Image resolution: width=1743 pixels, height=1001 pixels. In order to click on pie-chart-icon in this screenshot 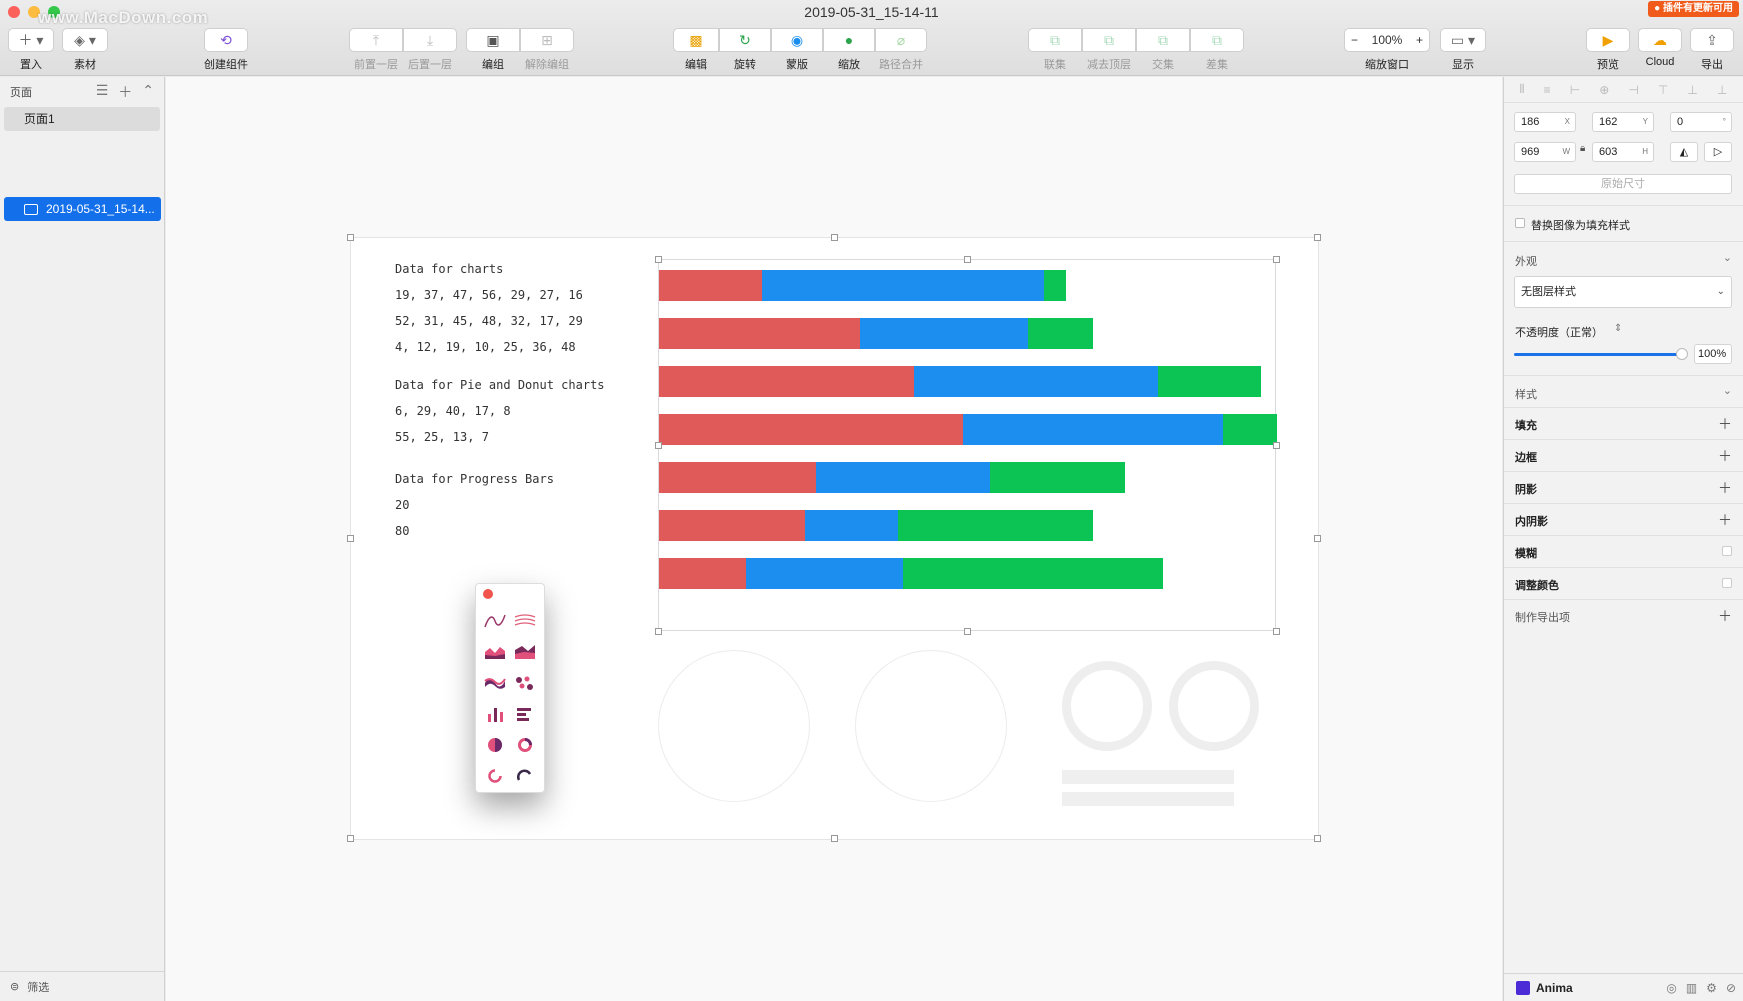, I will do `click(495, 745)`.